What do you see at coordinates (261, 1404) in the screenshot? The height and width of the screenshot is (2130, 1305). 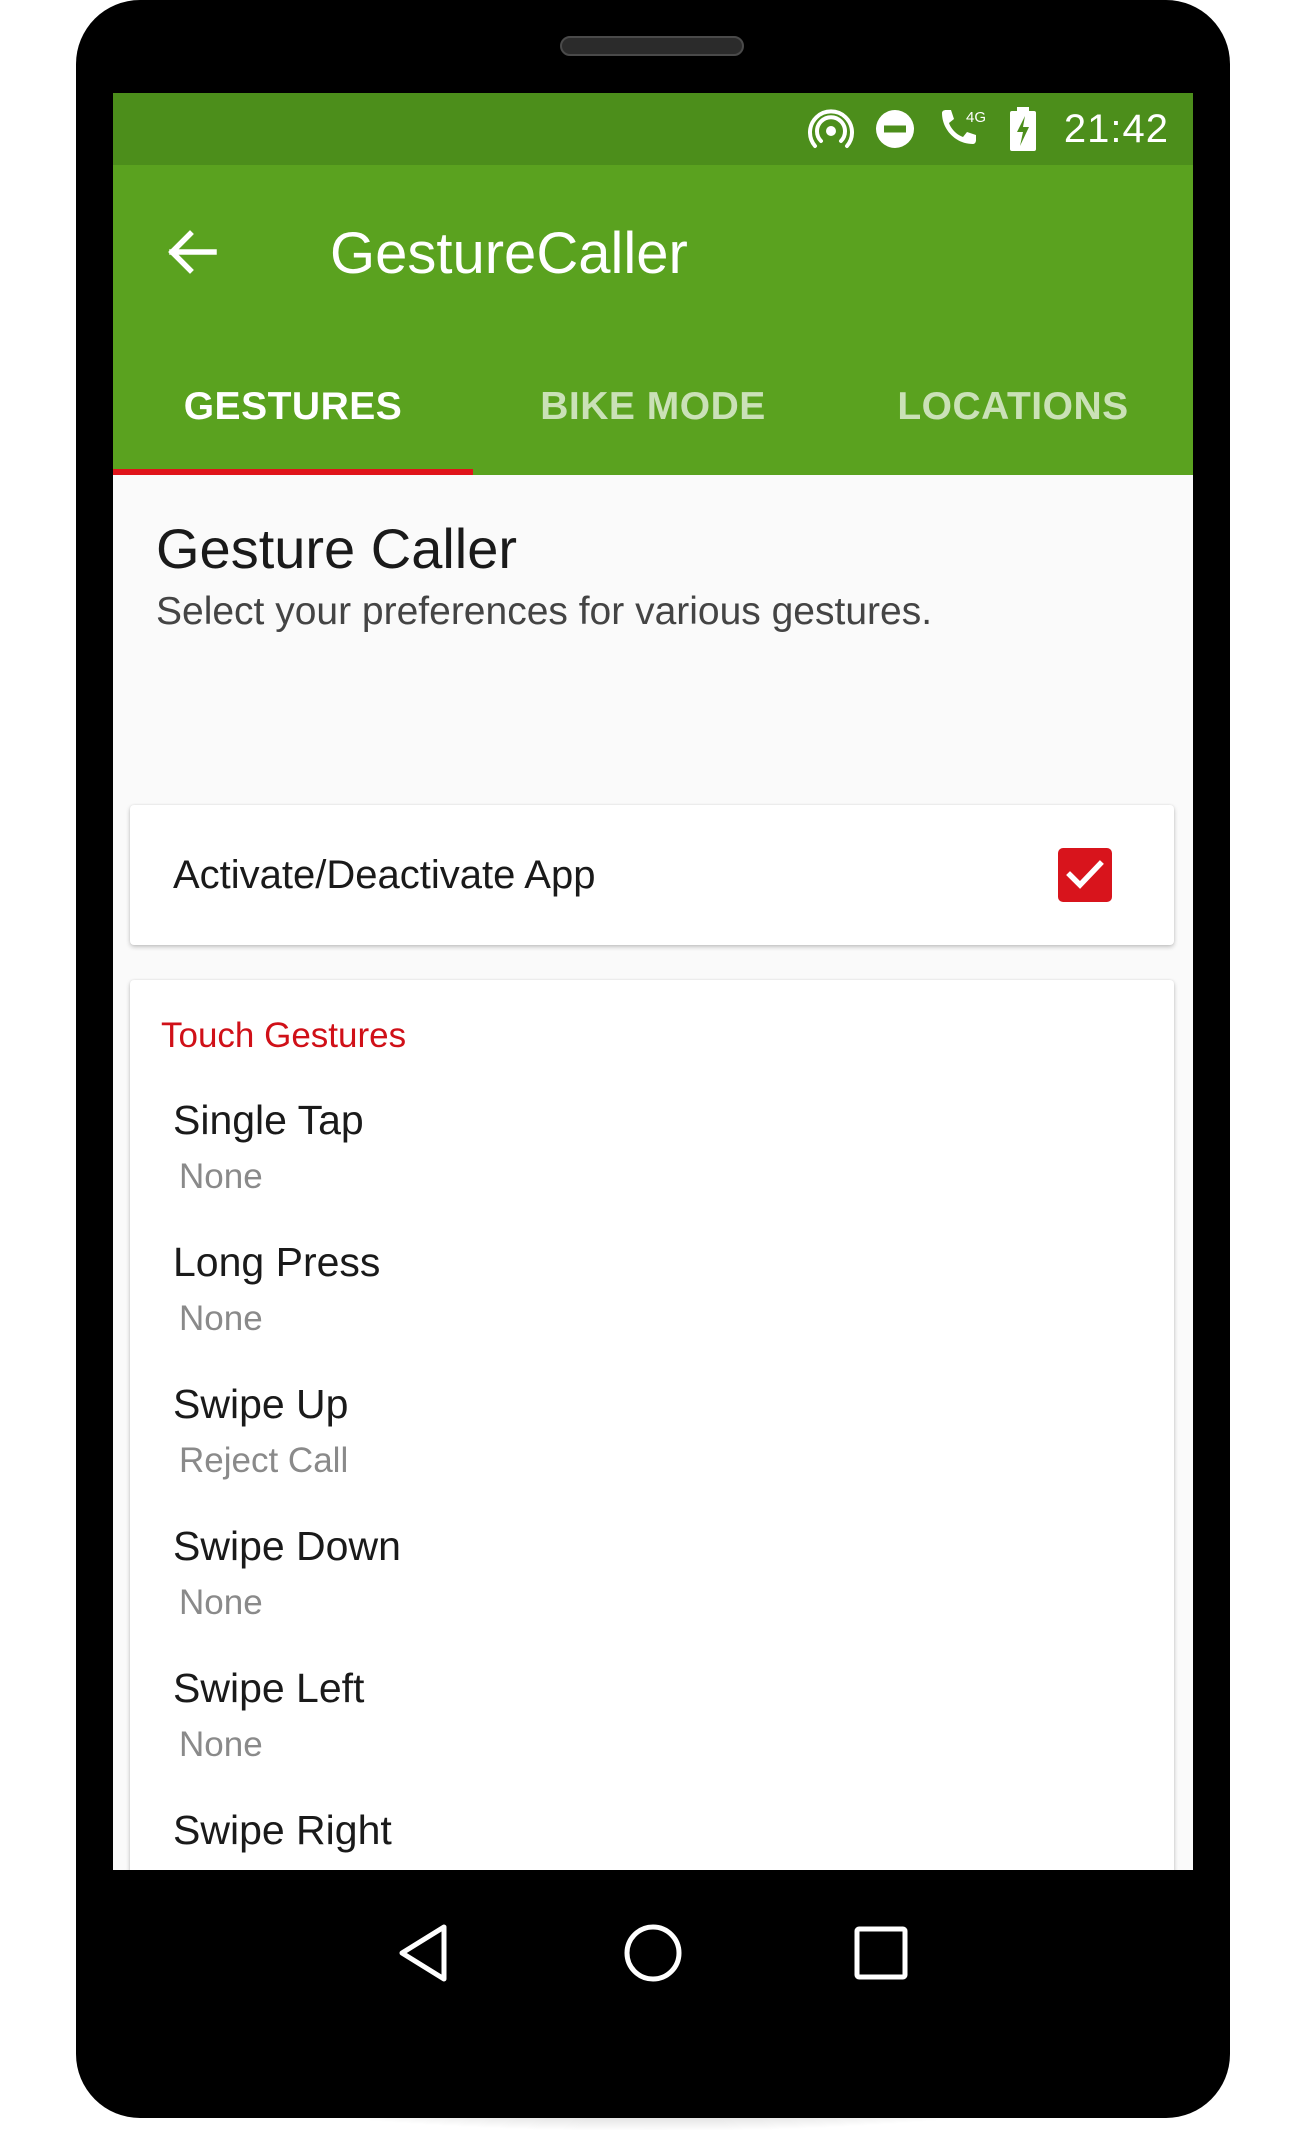 I see `pref-title: Swipe Up` at bounding box center [261, 1404].